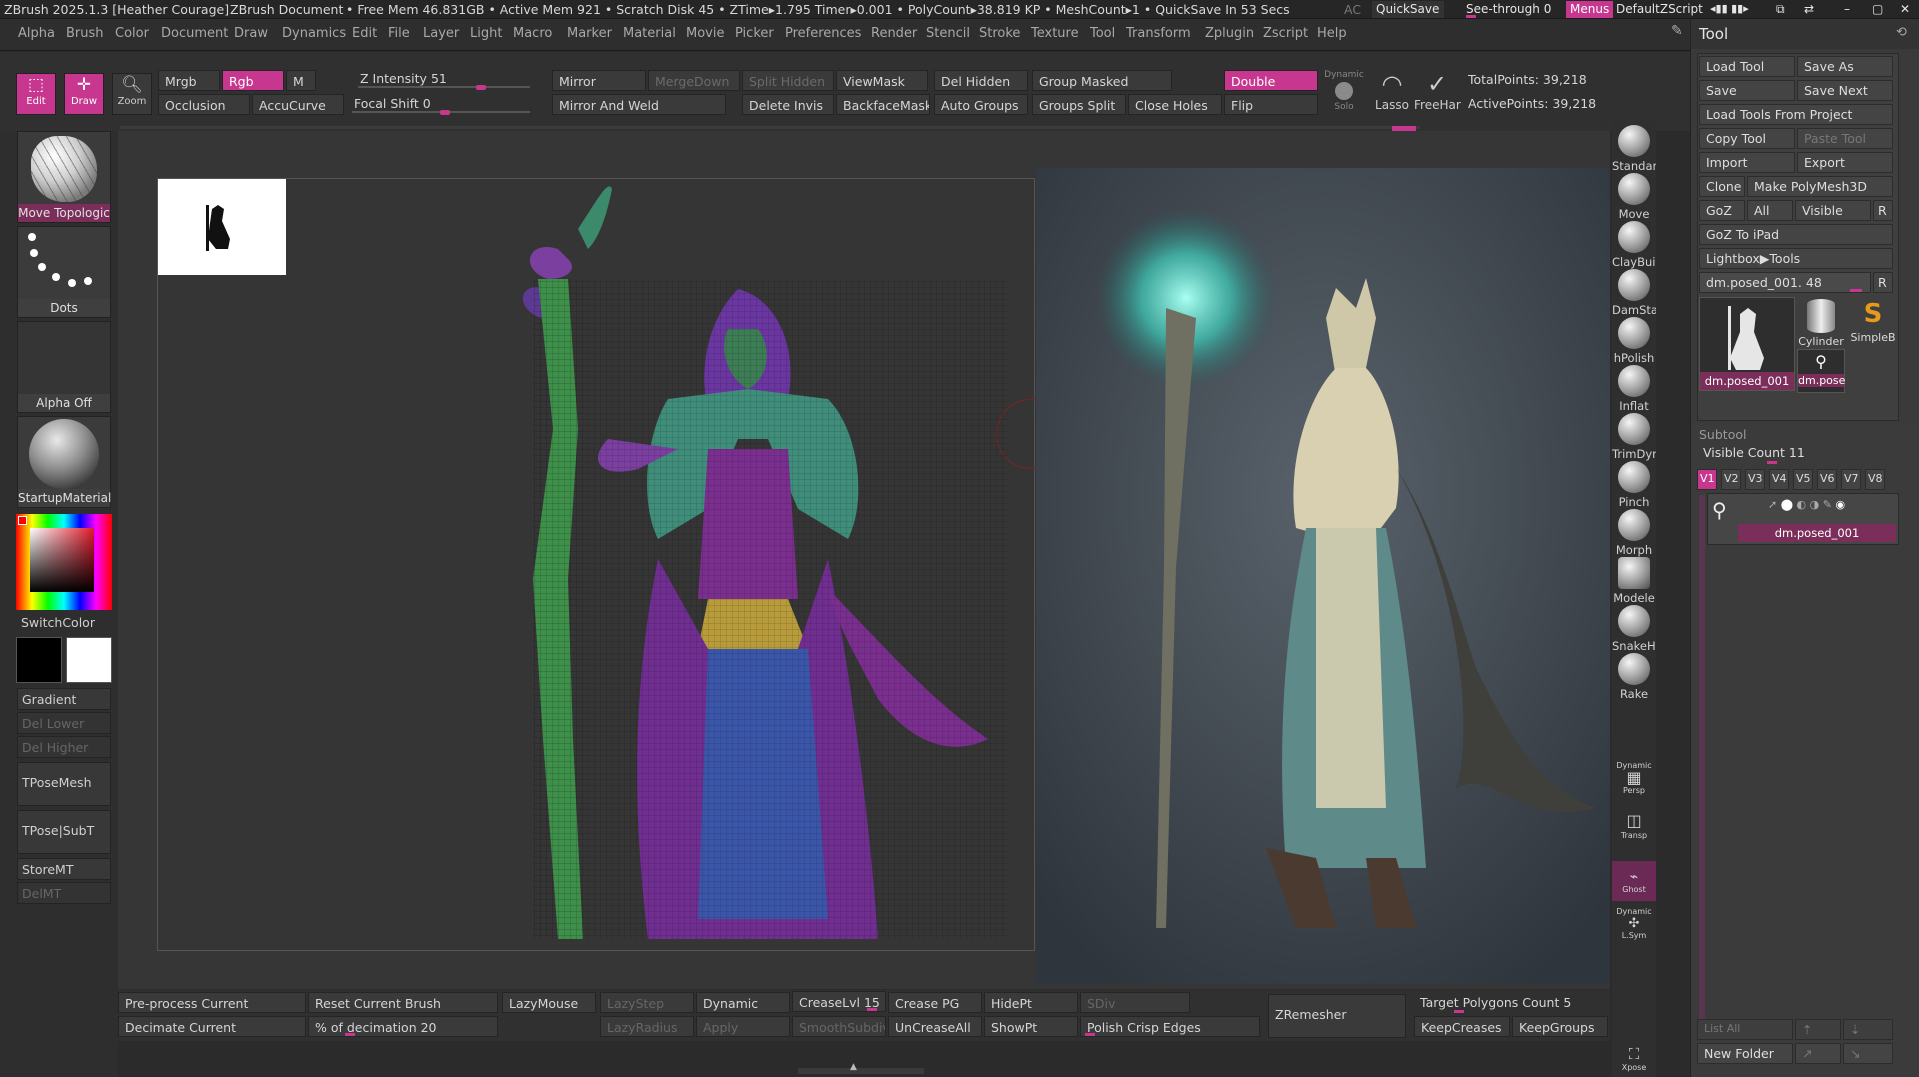 The image size is (1919, 1077). What do you see at coordinates (64, 177) in the screenshot?
I see `brush-selector: Move Topologic` at bounding box center [64, 177].